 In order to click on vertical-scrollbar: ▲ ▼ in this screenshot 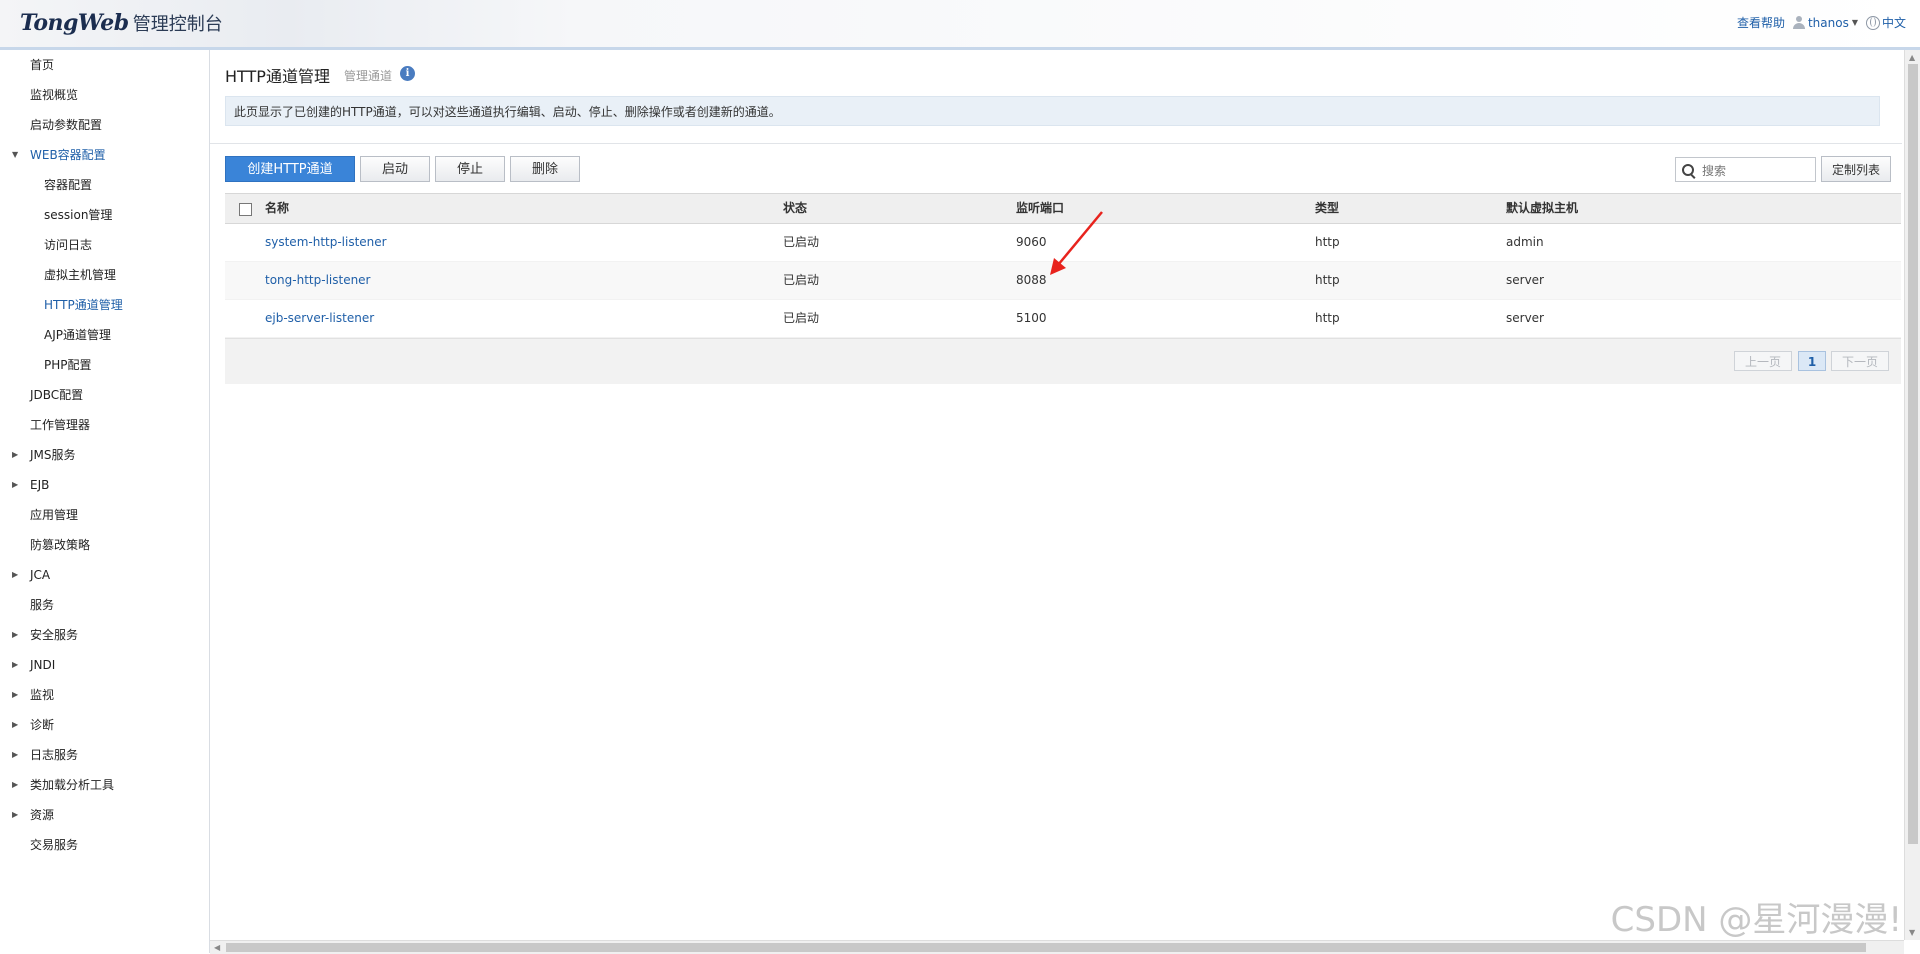, I will do `click(1912, 495)`.